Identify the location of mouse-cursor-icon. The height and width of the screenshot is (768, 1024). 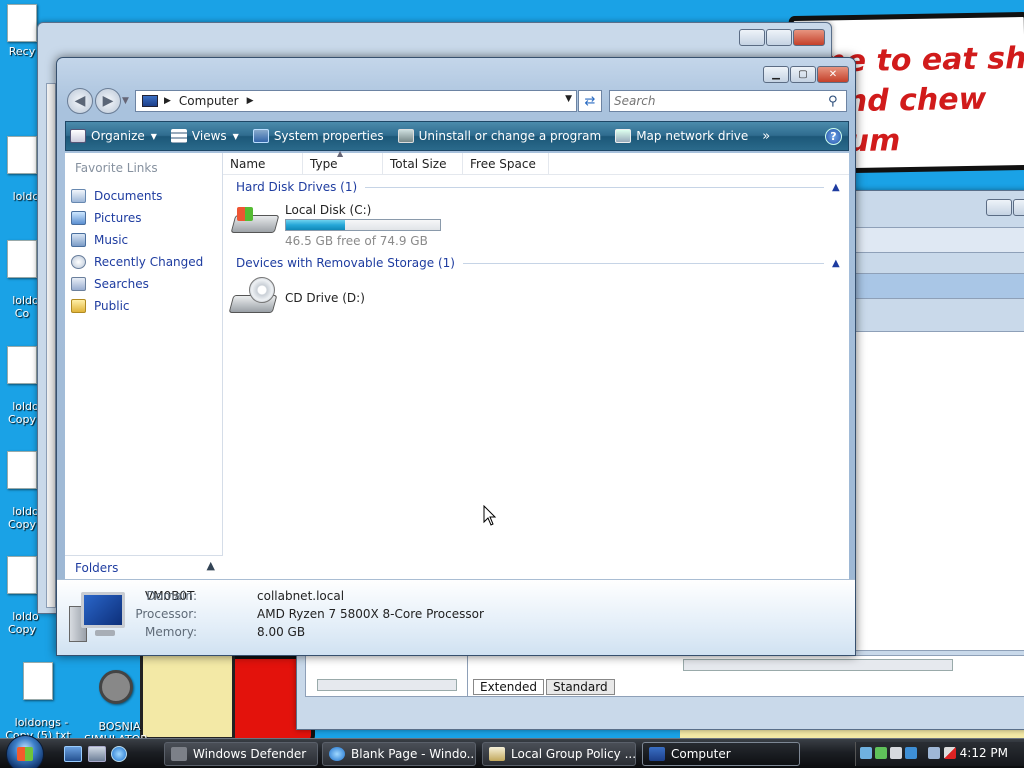
(490, 515).